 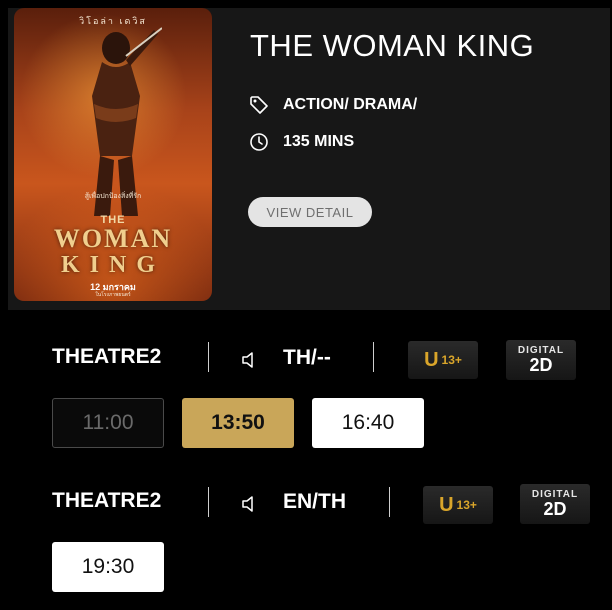 I want to click on poster-subtext: ในโรงภาพยนตร์, so click(x=113, y=295).